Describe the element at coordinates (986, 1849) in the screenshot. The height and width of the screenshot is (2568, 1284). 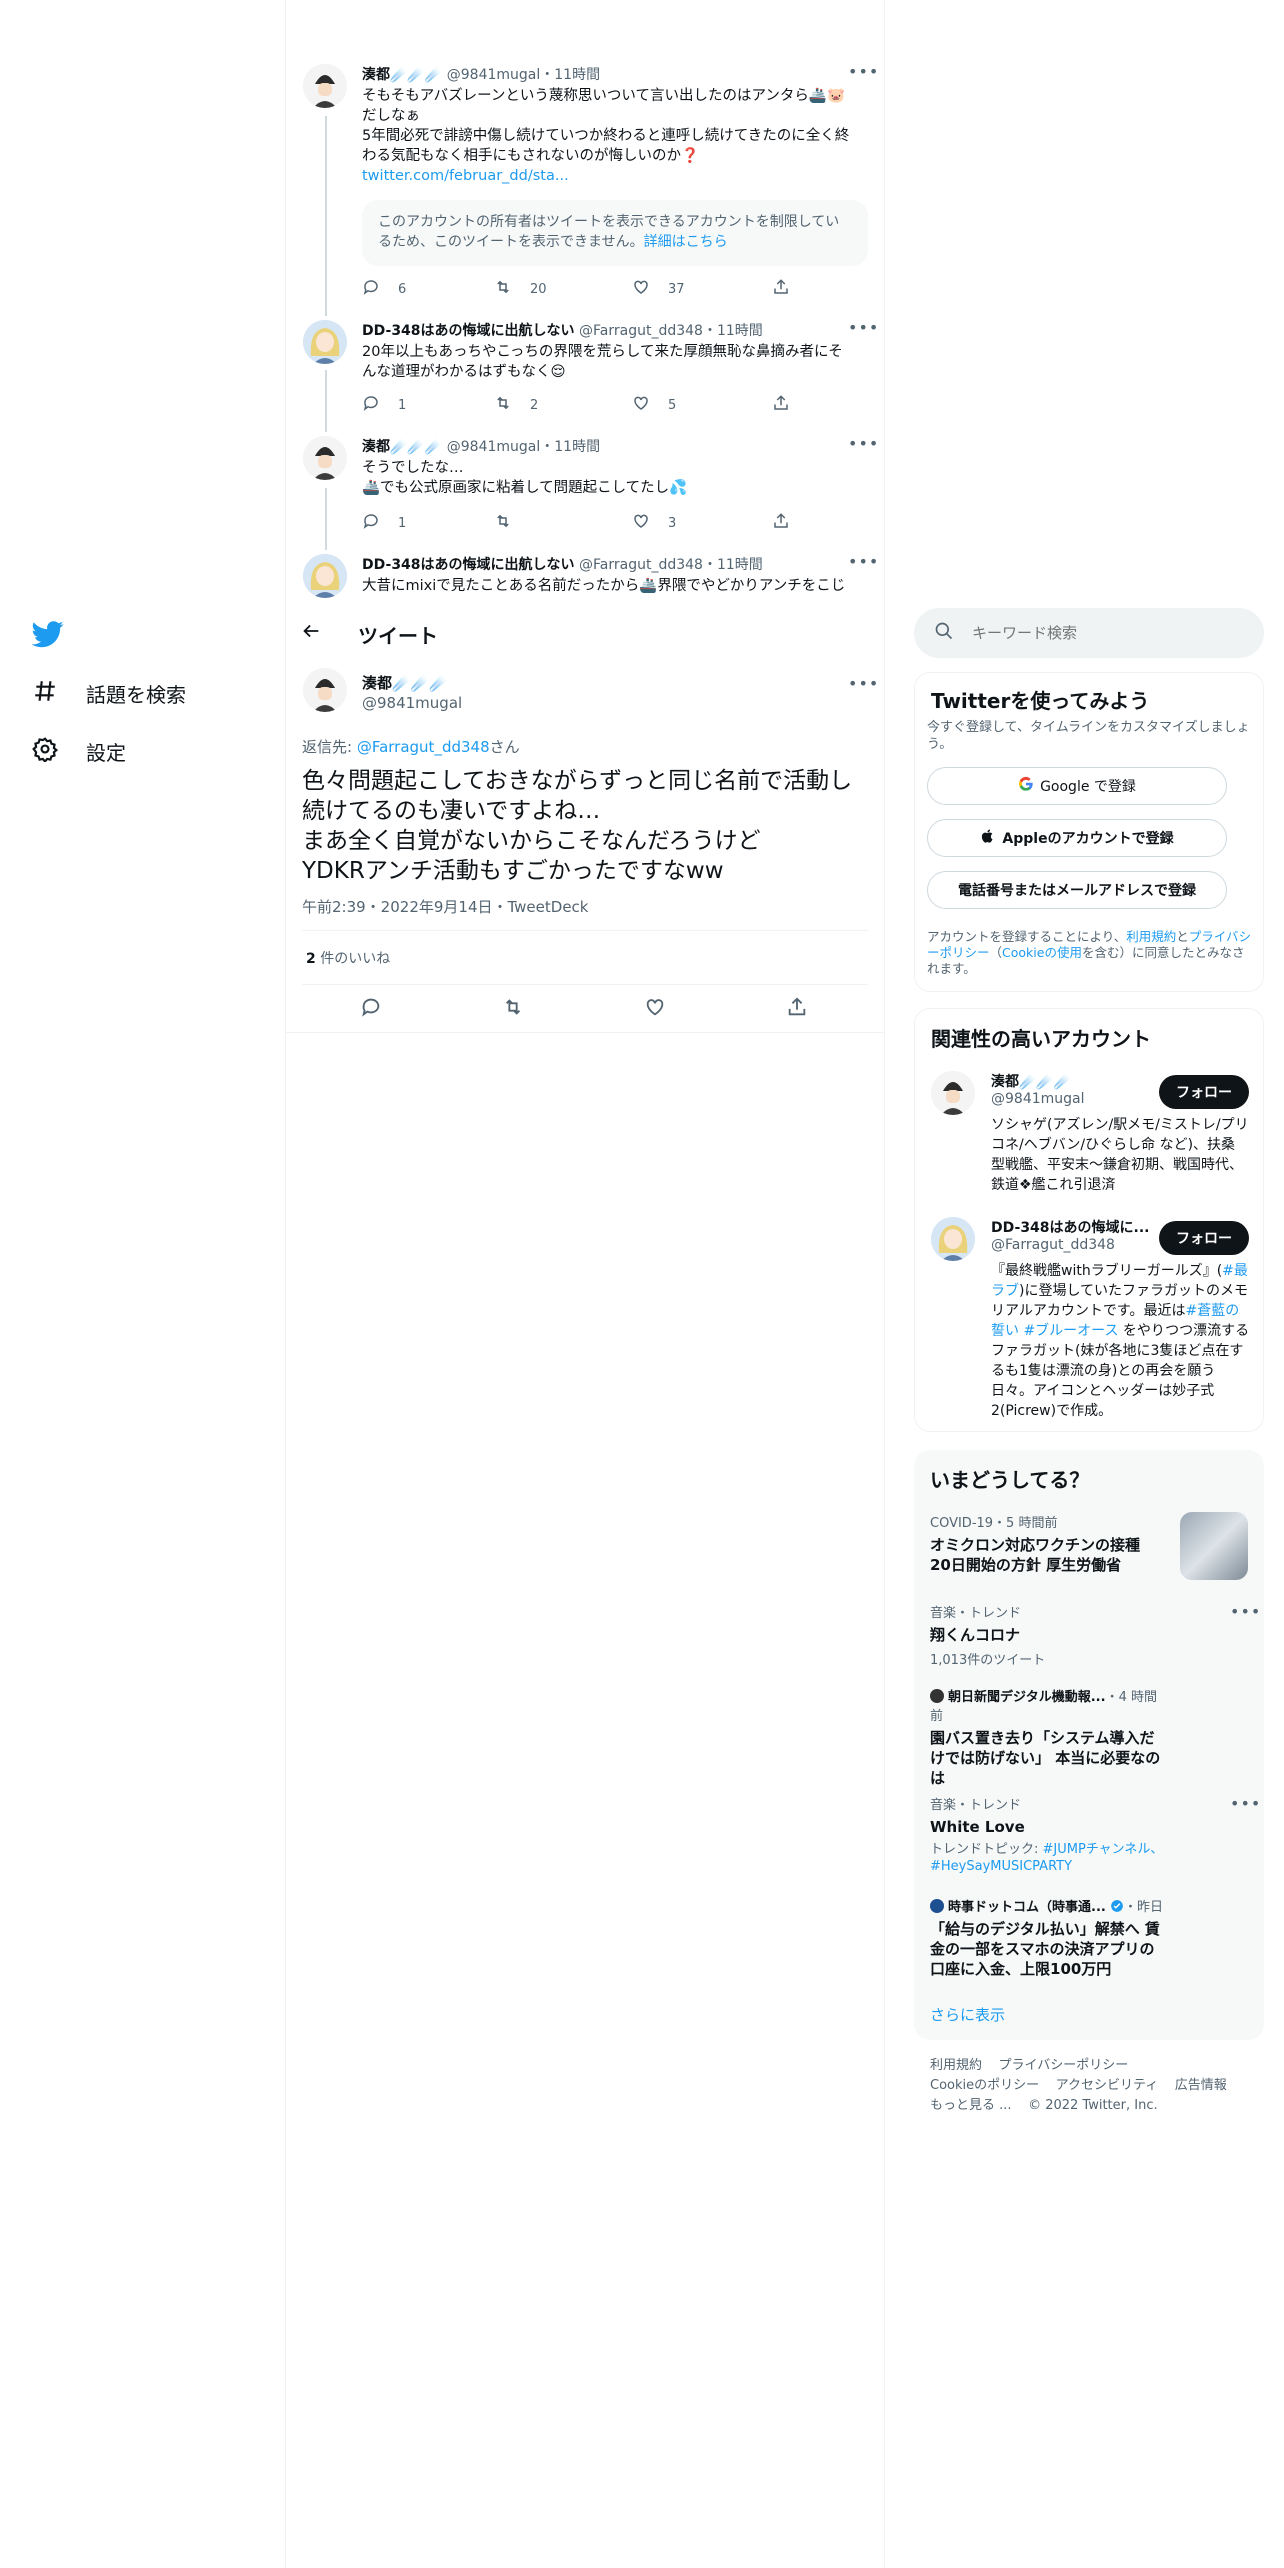
I see `topic-label: トレンドトピック:` at that location.